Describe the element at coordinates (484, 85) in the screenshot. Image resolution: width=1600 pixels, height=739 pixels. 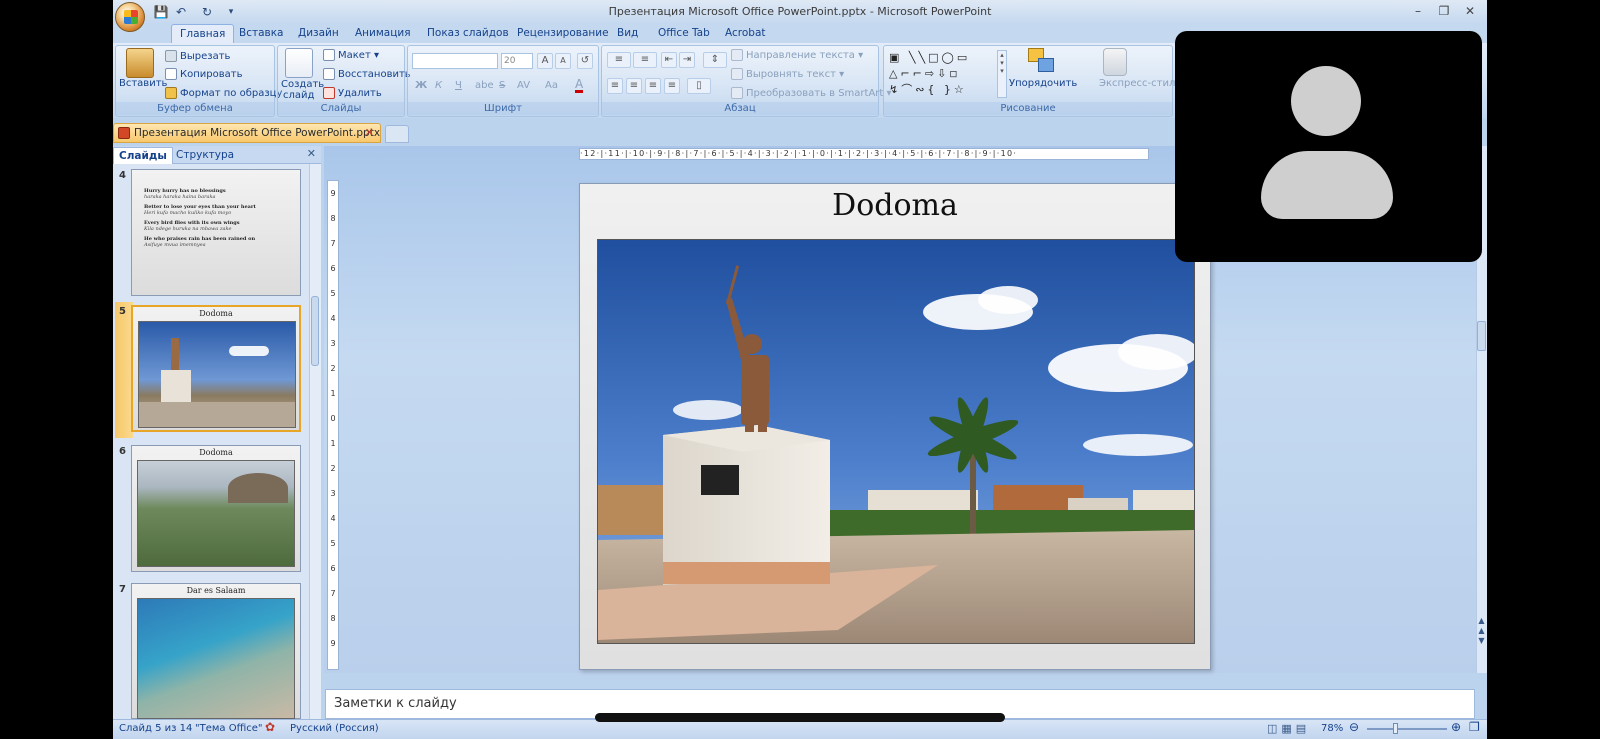
I see `shadow-button: abe` at that location.